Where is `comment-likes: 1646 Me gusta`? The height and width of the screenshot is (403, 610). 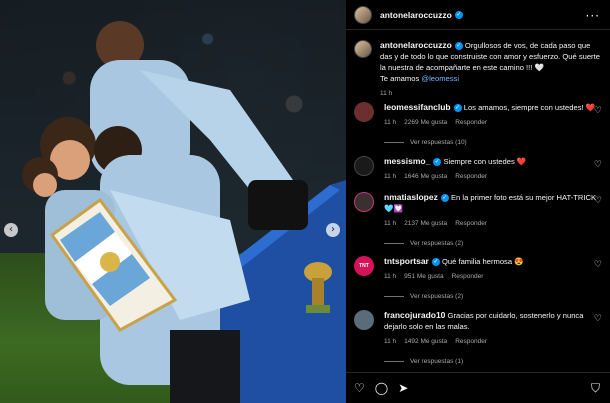 comment-likes: 1646 Me gusta is located at coordinates (425, 176).